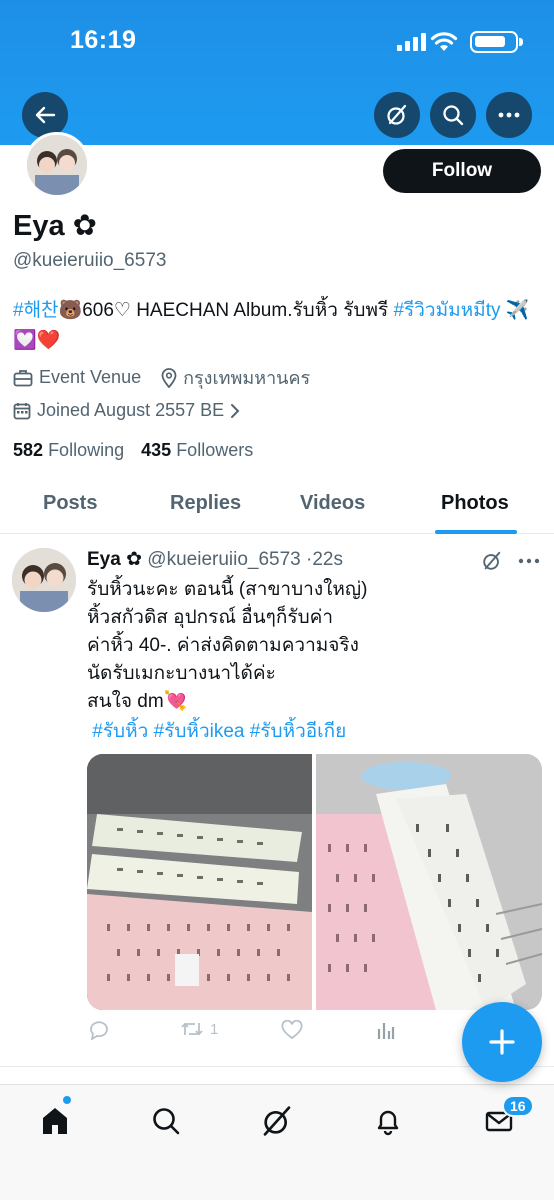 This screenshot has width=554, height=1200. I want to click on compose-button, so click(502, 1042).